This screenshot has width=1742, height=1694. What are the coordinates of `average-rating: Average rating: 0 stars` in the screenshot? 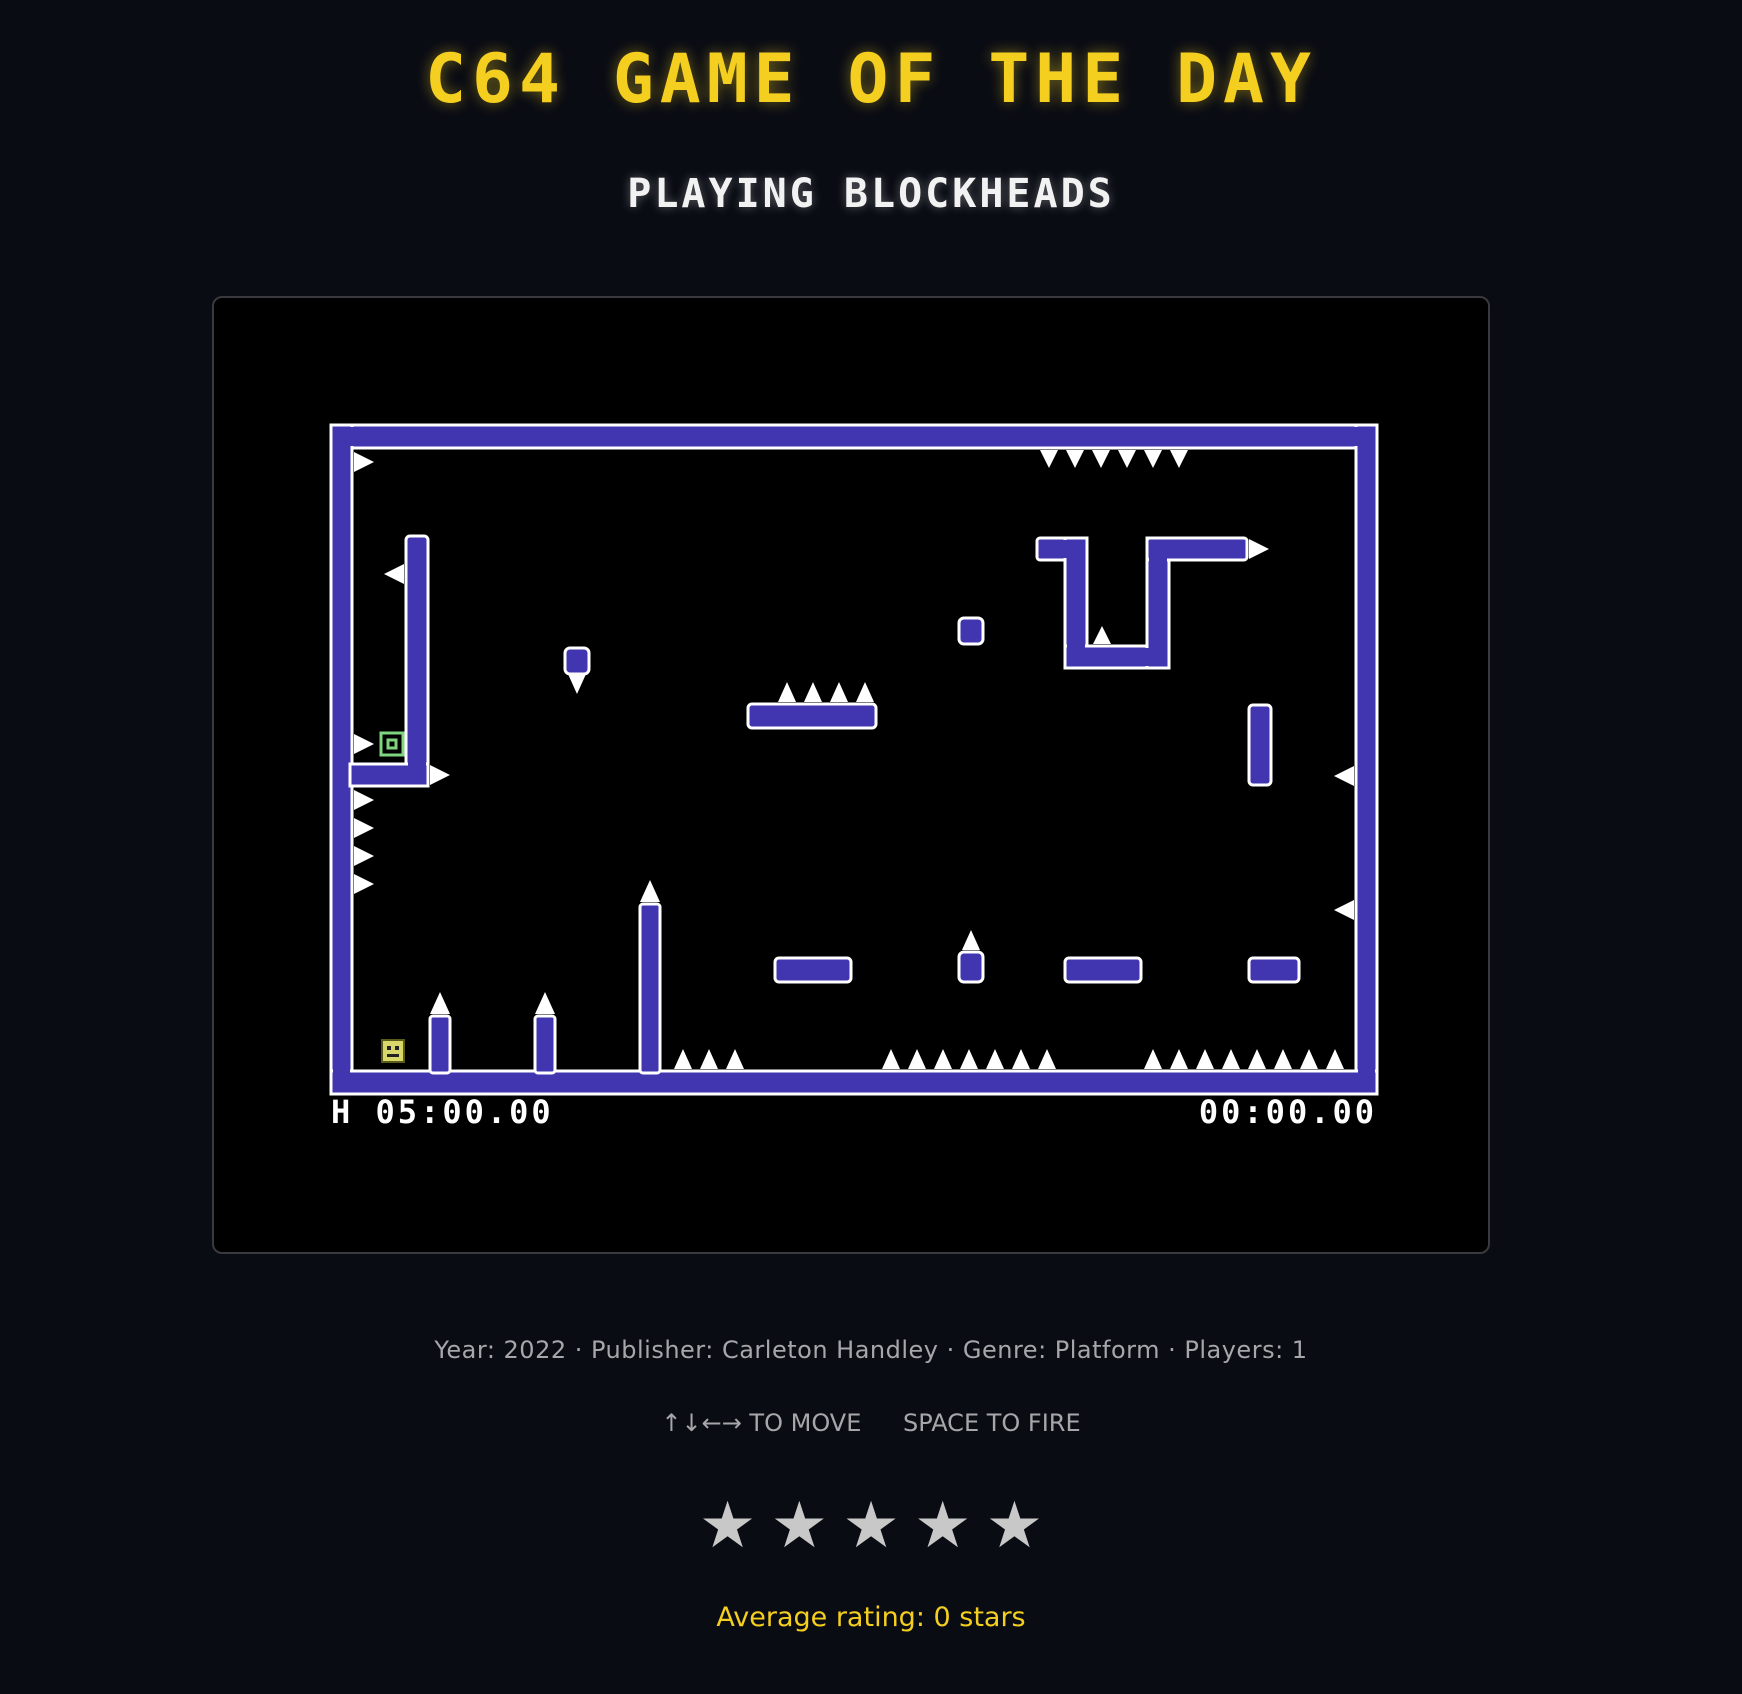 It's located at (871, 1617).